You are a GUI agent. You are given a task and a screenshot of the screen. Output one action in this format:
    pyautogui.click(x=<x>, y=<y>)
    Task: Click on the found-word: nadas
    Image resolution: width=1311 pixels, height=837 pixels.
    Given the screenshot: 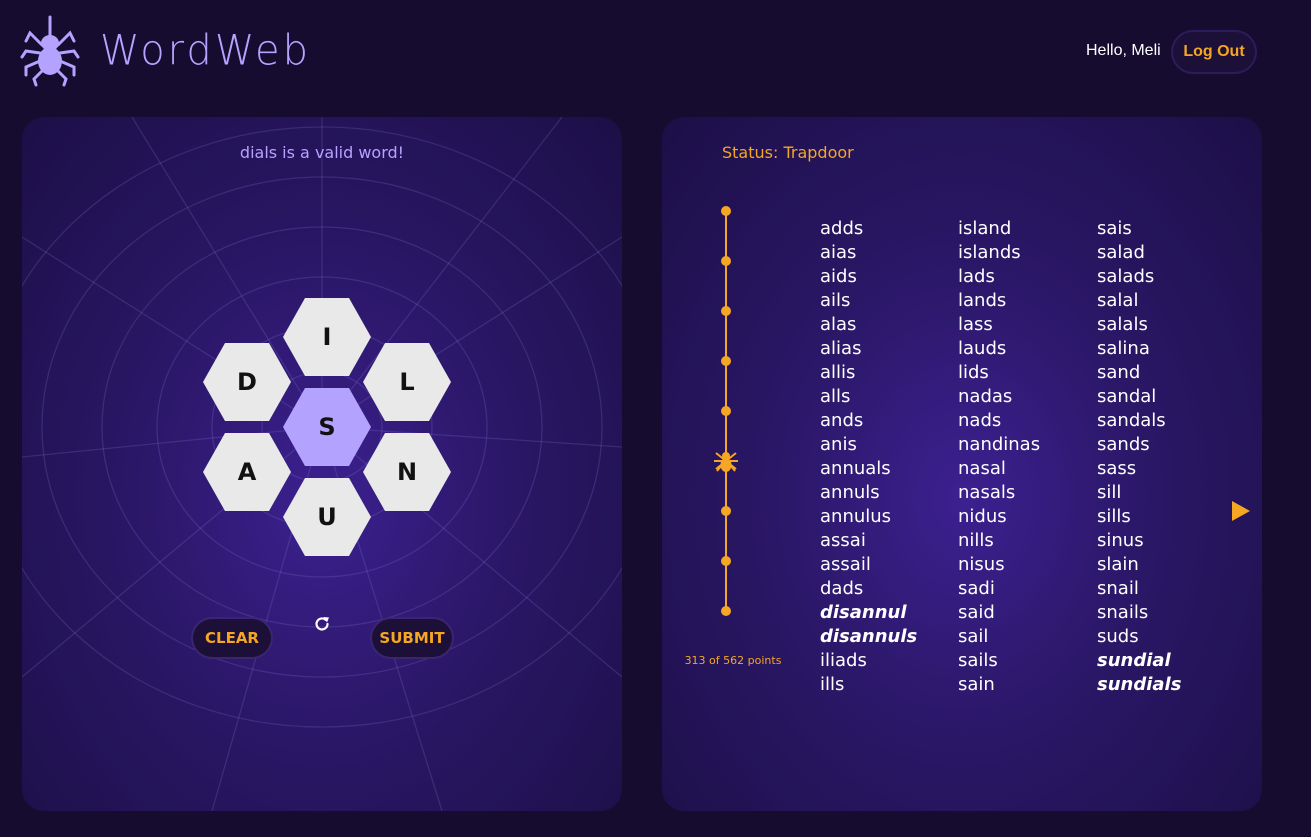 What is the action you would take?
    pyautogui.click(x=985, y=396)
    